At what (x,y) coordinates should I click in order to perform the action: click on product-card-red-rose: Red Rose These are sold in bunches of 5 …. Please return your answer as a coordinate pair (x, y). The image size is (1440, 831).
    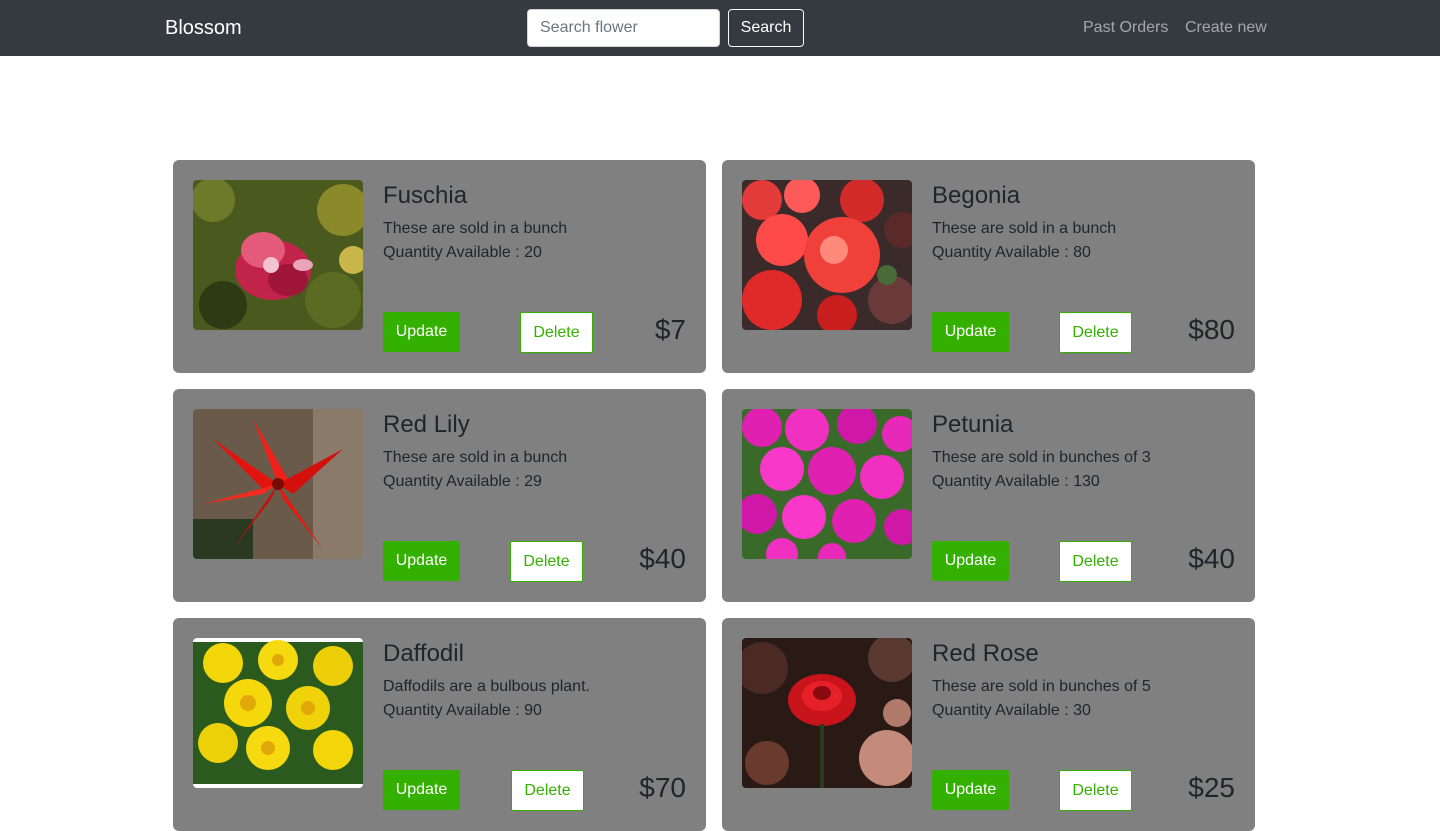
    Looking at the image, I should click on (988, 724).